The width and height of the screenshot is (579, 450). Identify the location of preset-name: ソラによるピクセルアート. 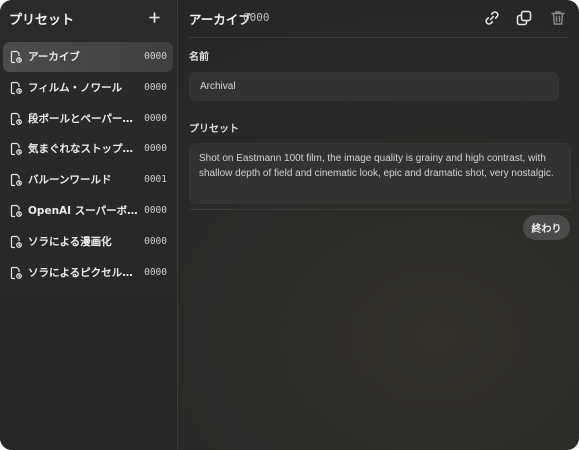
(84, 272).